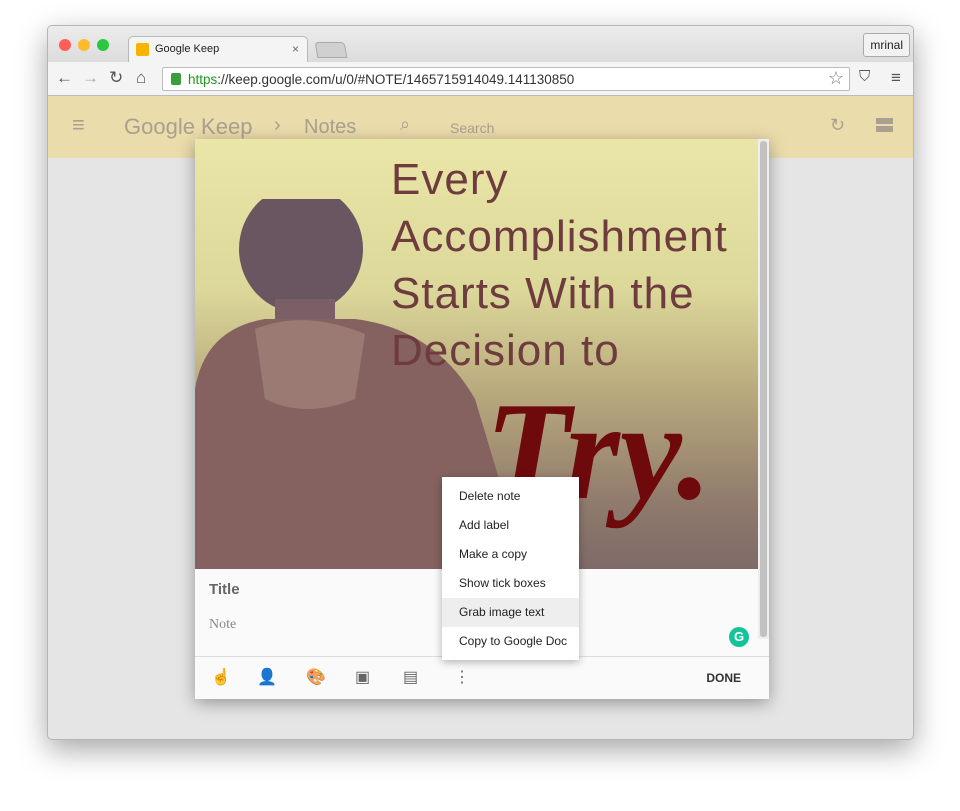 The image size is (960, 811). I want to click on keep-favicon-icon, so click(142, 49).